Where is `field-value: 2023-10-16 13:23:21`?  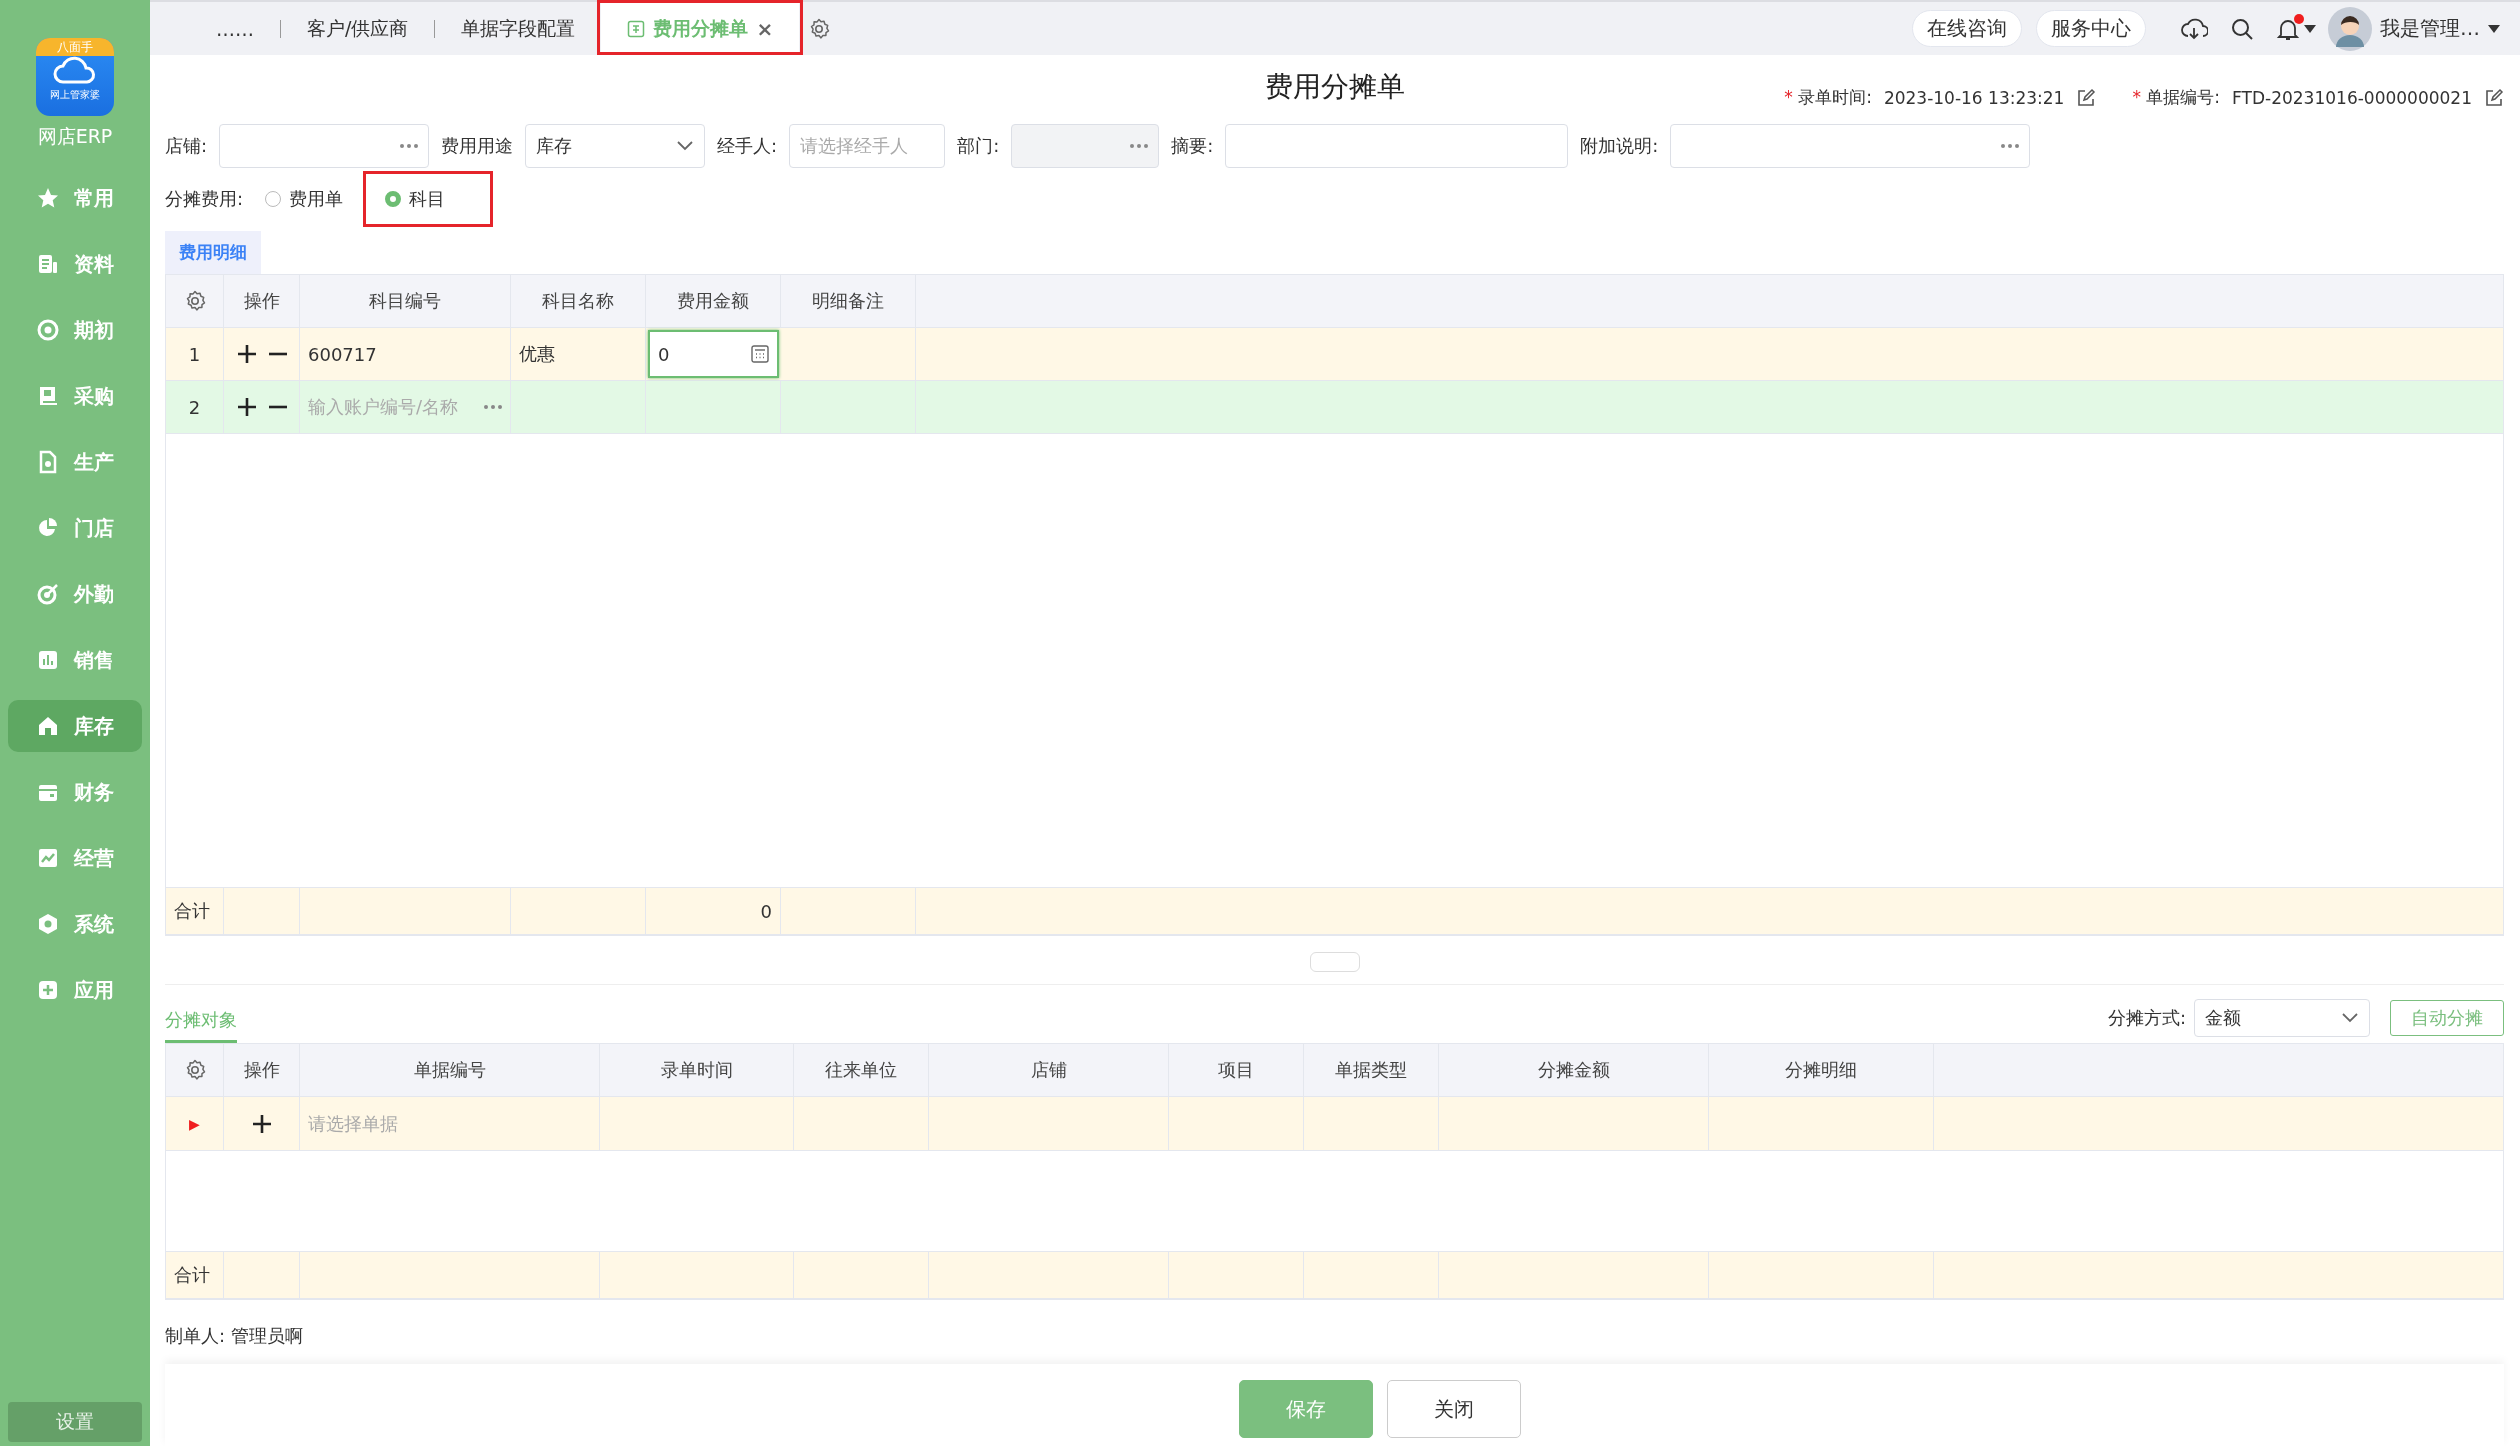
field-value: 2023-10-16 13:23:21 is located at coordinates (1974, 97).